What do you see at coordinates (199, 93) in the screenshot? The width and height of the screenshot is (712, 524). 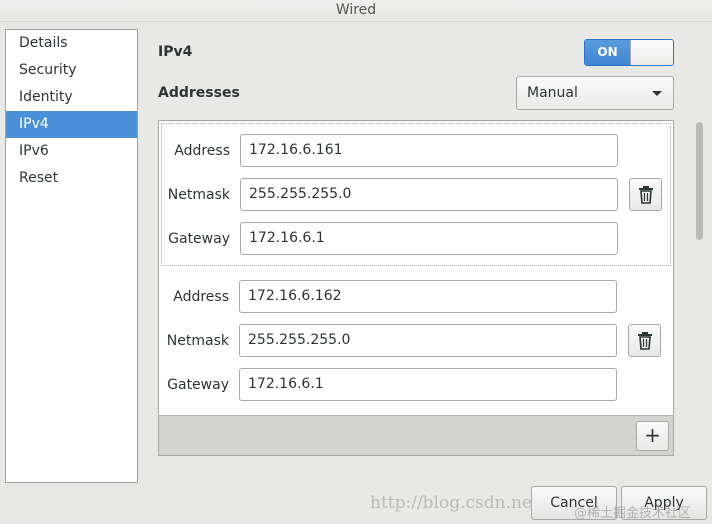 I see `addresses-label: Addresses` at bounding box center [199, 93].